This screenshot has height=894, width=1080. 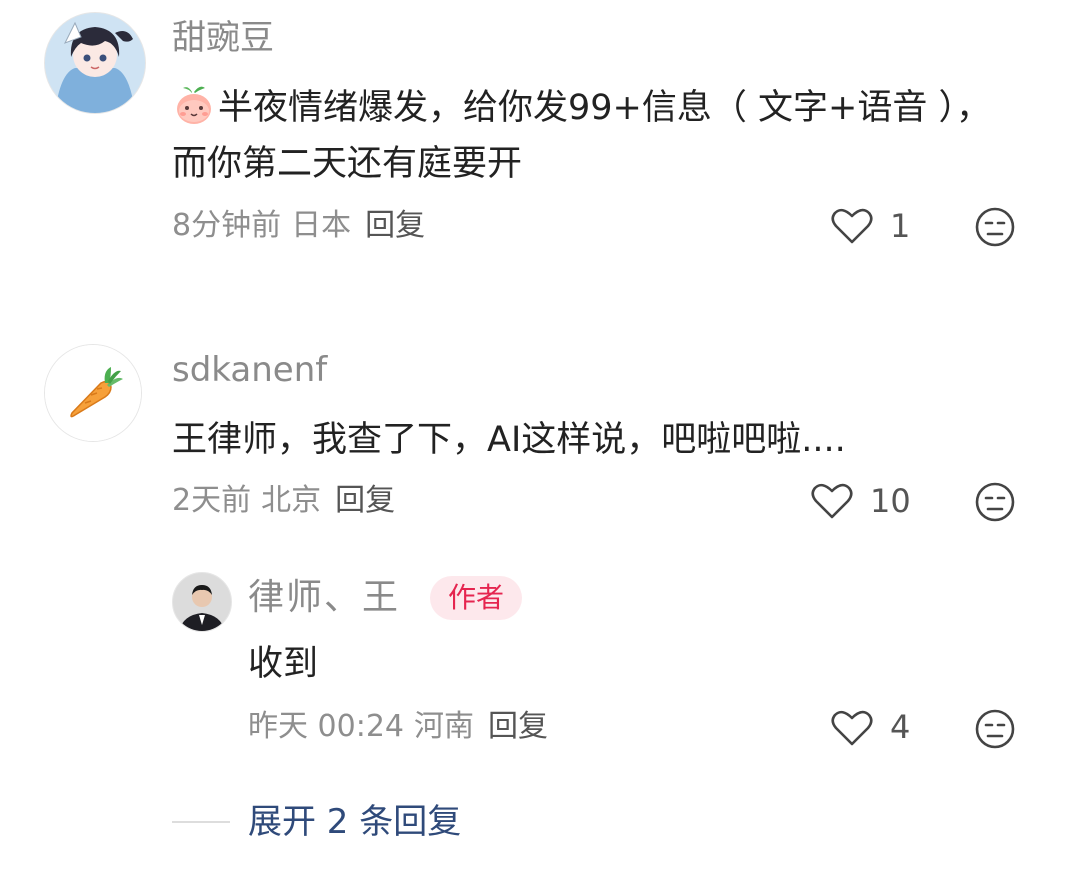 I want to click on comment-time: 8分钟前, so click(x=227, y=225).